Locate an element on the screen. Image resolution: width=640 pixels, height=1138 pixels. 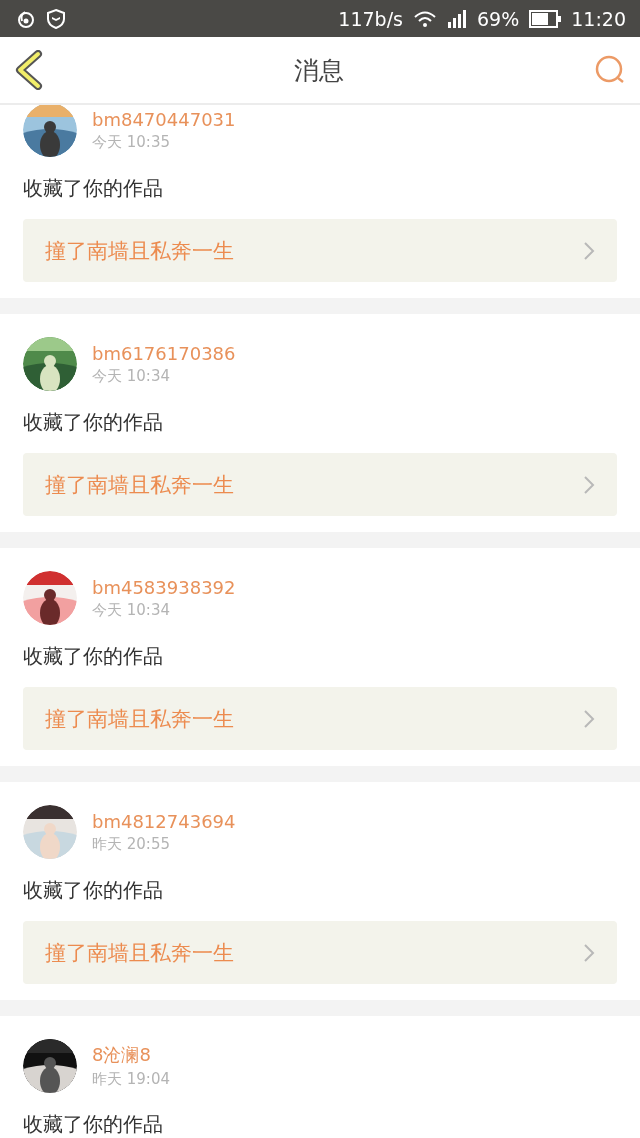
page-title: 消息 is located at coordinates (319, 70).